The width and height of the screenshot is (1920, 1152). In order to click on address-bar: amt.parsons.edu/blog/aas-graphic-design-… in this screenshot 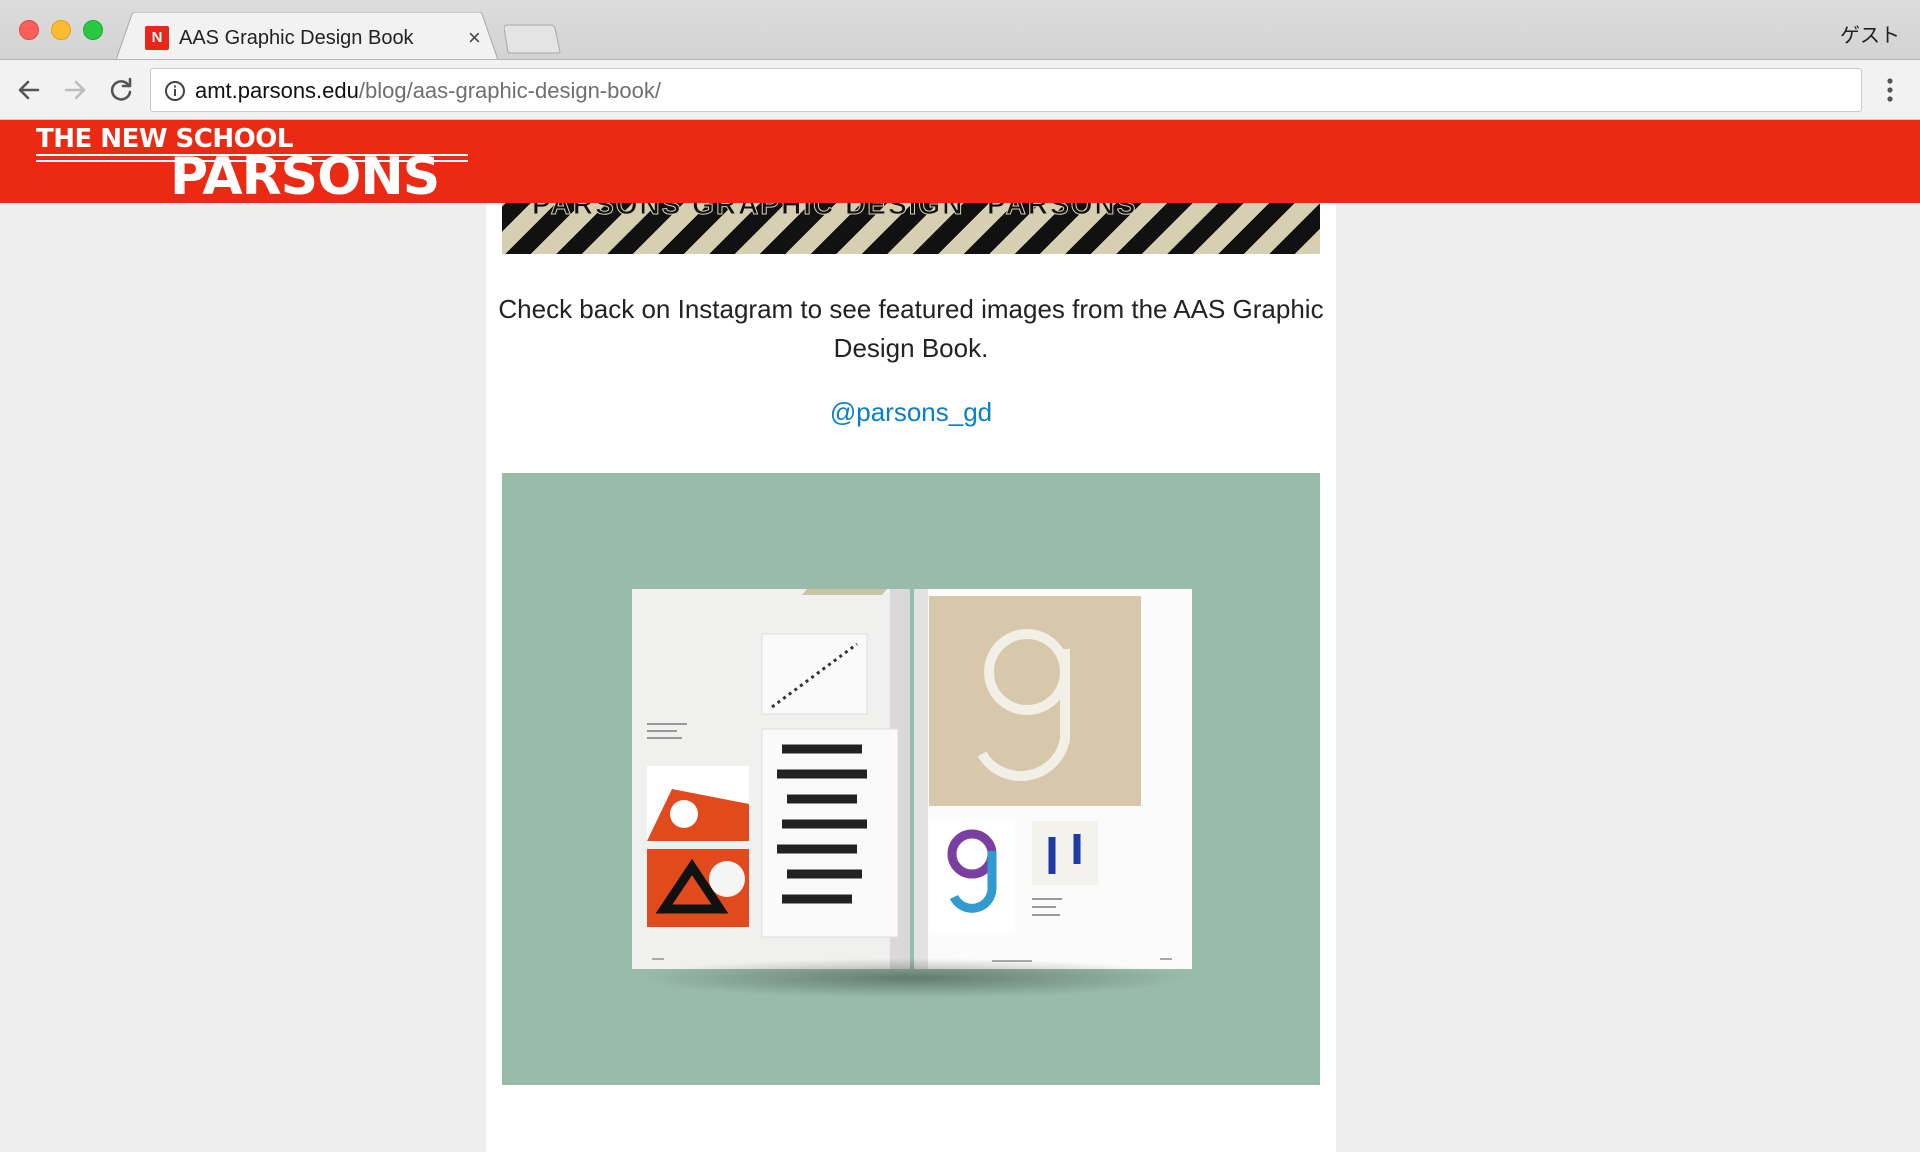, I will do `click(1006, 90)`.